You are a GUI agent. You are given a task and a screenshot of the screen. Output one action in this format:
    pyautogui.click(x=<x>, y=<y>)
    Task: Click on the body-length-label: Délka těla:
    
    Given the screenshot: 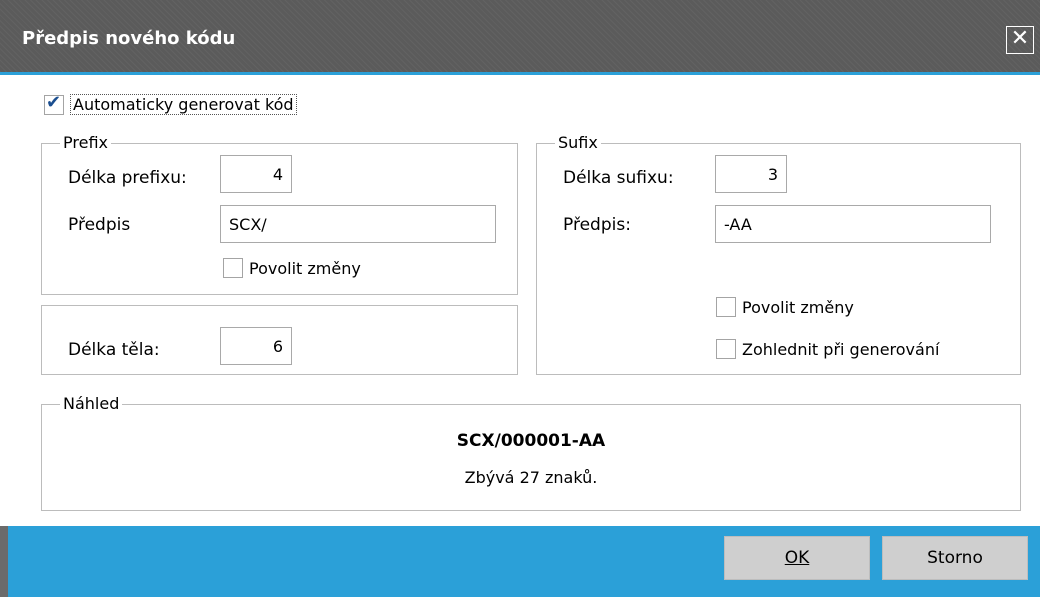 What is the action you would take?
    pyautogui.click(x=114, y=350)
    